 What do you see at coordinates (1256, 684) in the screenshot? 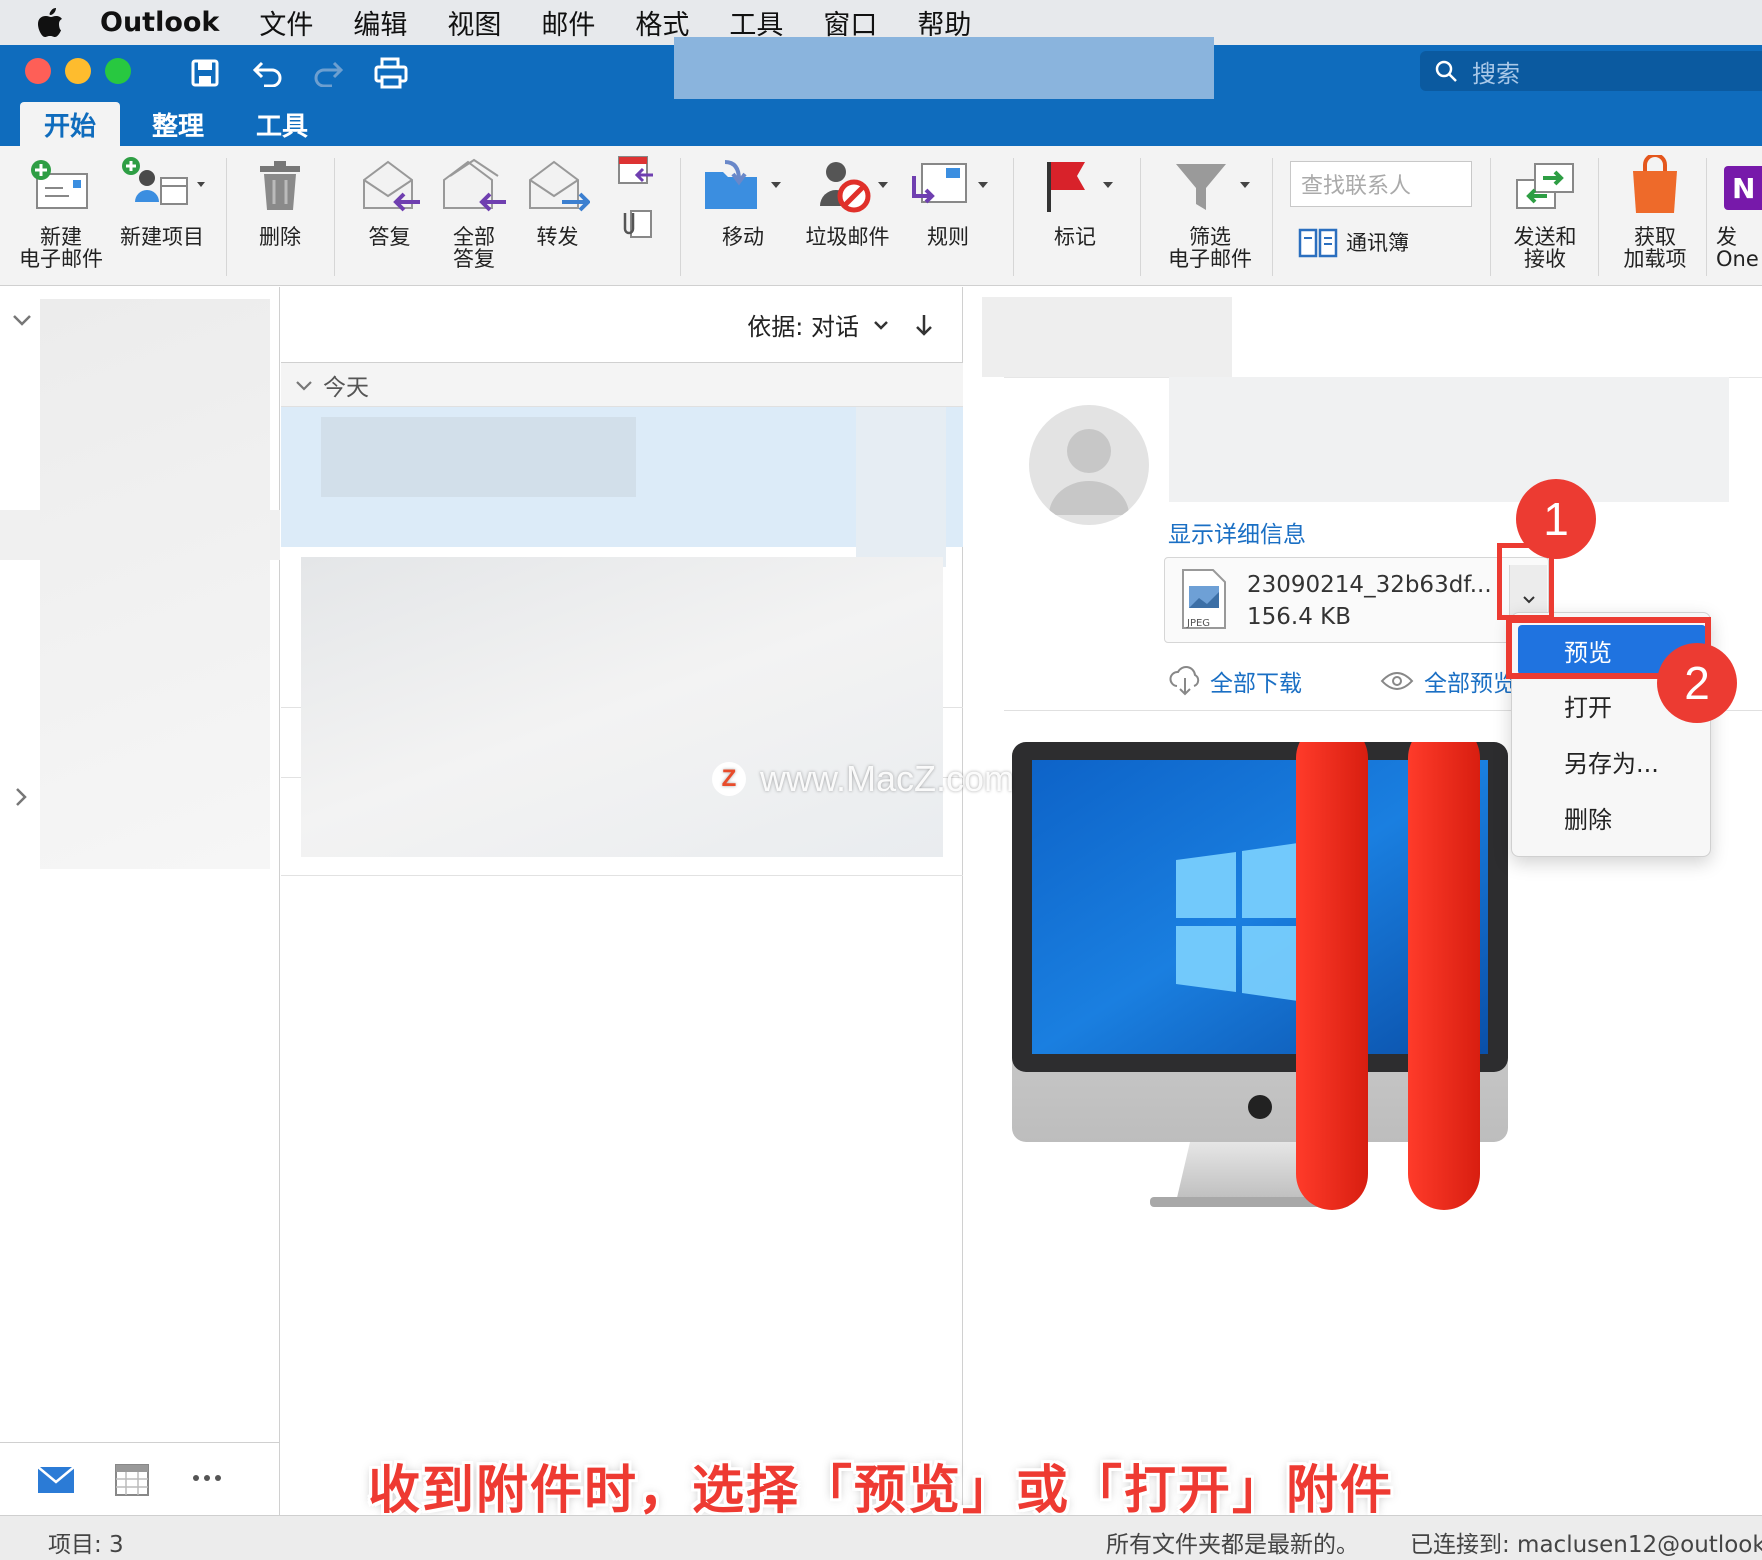
I see `download-all-label: 全部下载` at bounding box center [1256, 684].